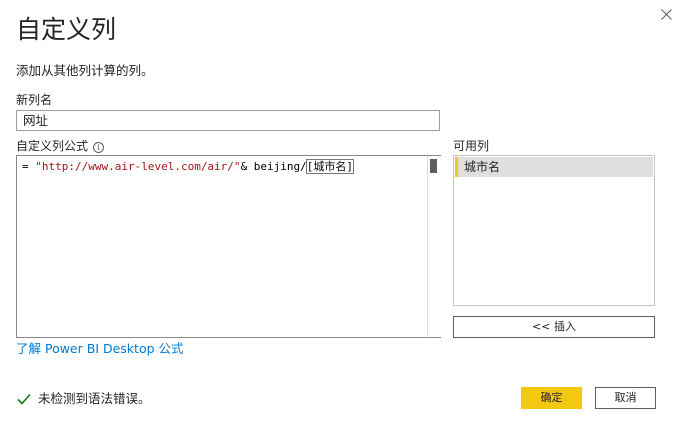 Image resolution: width=676 pixels, height=431 pixels. Describe the element at coordinates (100, 349) in the screenshot. I see `learn-formulas-link: 了解 Power BI Desktop 公式` at that location.